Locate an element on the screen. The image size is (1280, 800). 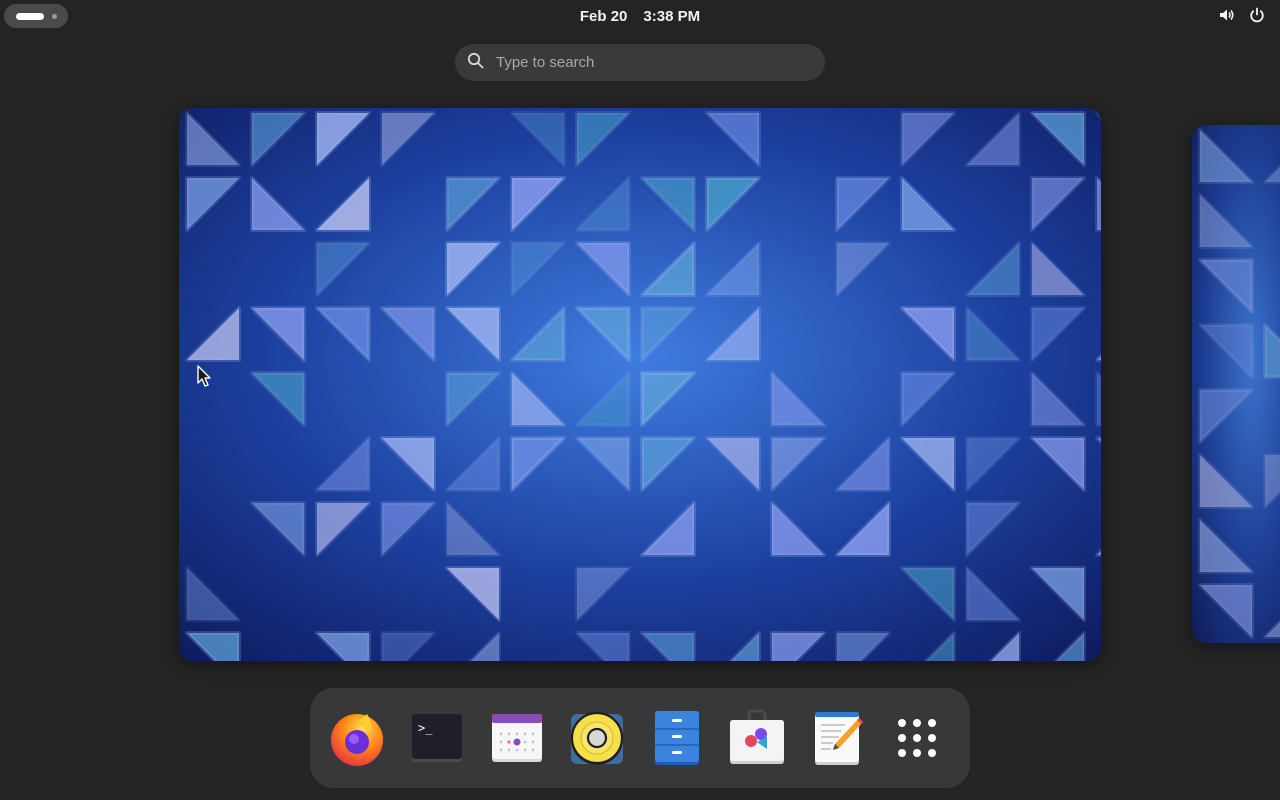
dash-app-text-editor is located at coordinates (837, 738).